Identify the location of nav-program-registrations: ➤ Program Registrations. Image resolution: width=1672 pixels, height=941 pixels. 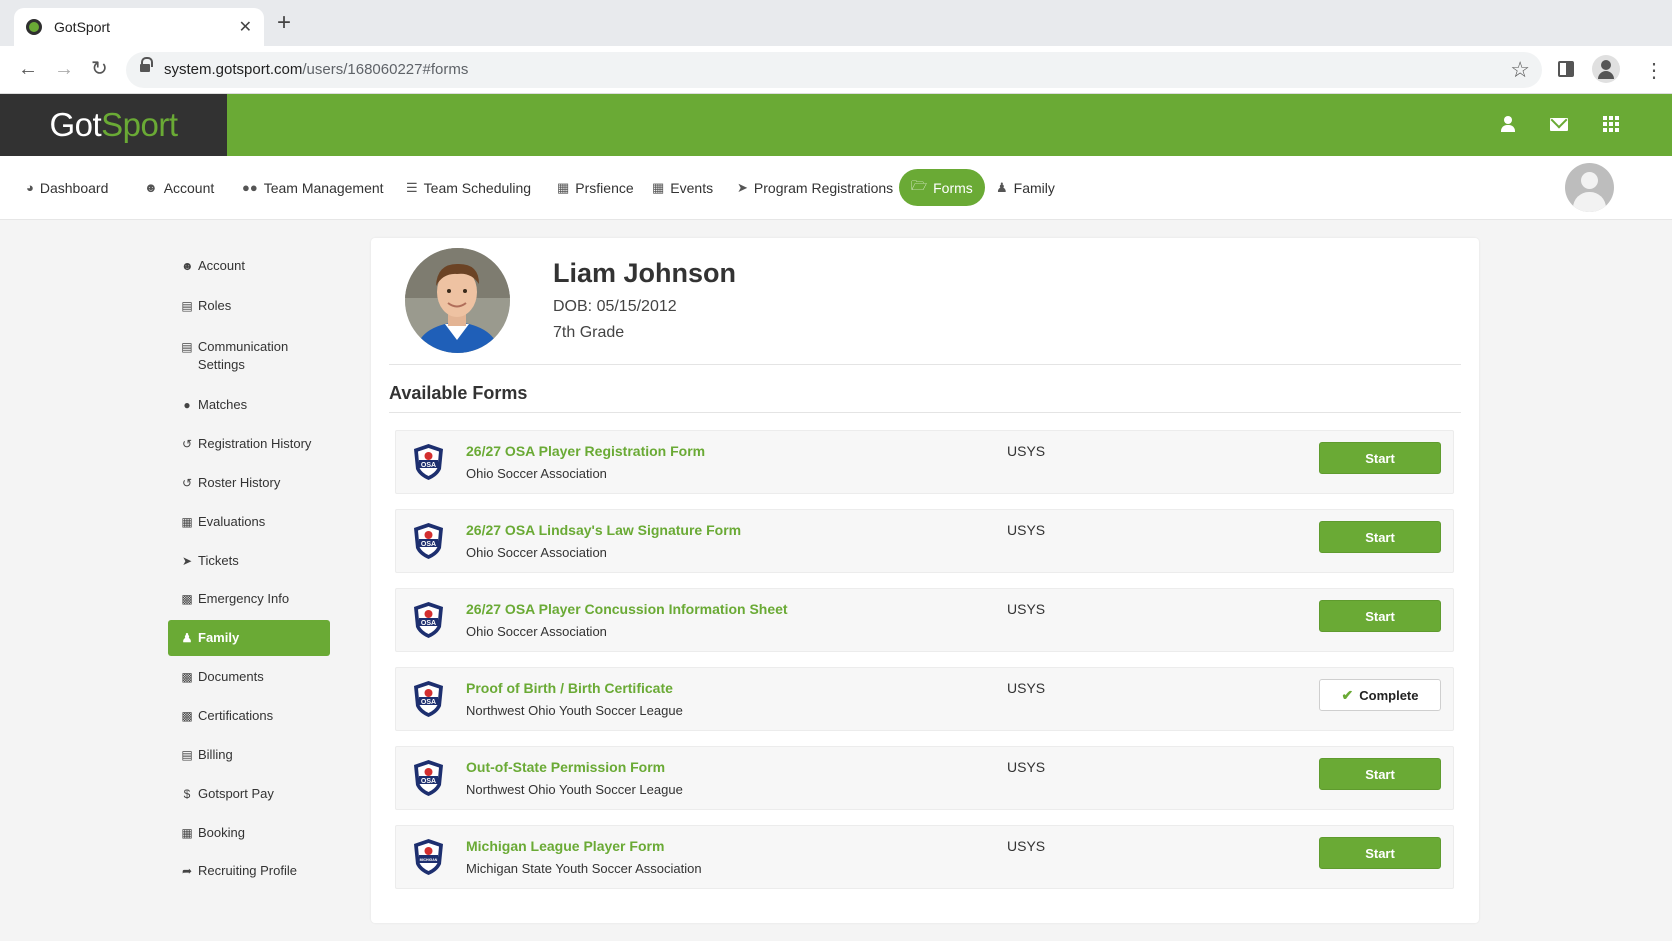
(815, 187).